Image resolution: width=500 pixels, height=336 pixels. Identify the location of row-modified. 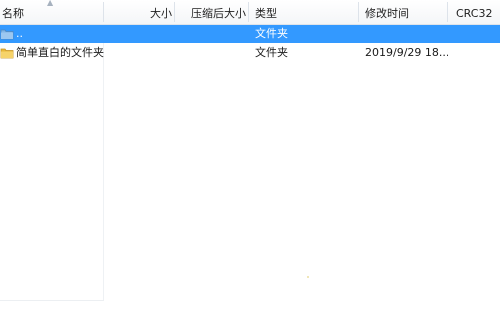
(403, 34).